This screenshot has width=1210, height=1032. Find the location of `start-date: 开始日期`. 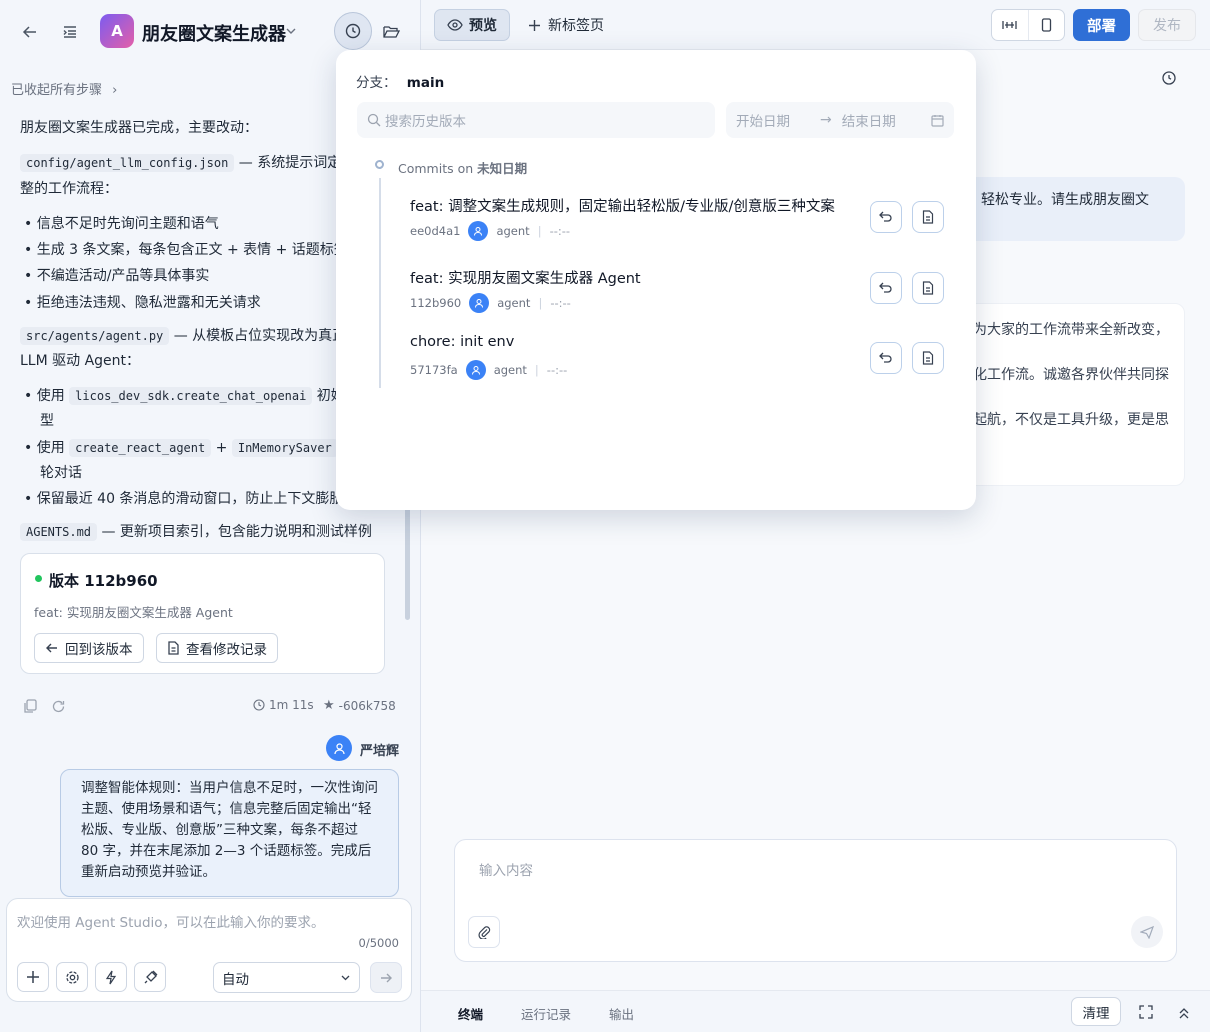

start-date: 开始日期 is located at coordinates (763, 122).